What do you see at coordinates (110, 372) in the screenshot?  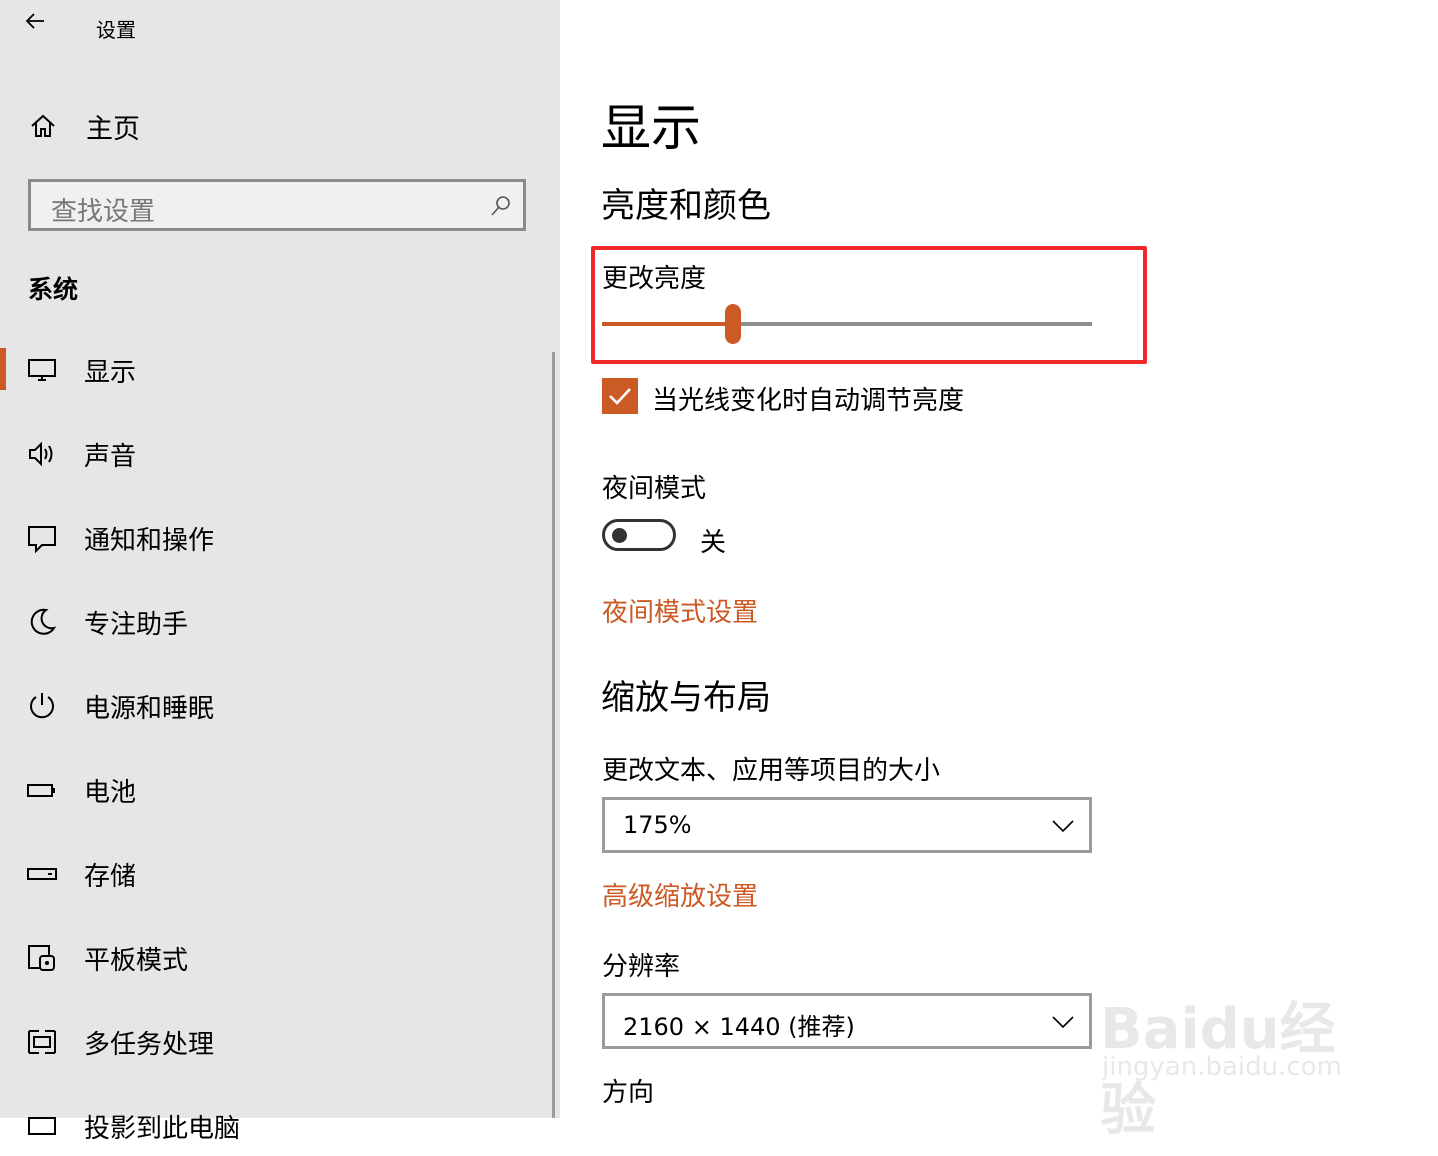 I see `sidebar-item-label: 显示` at bounding box center [110, 372].